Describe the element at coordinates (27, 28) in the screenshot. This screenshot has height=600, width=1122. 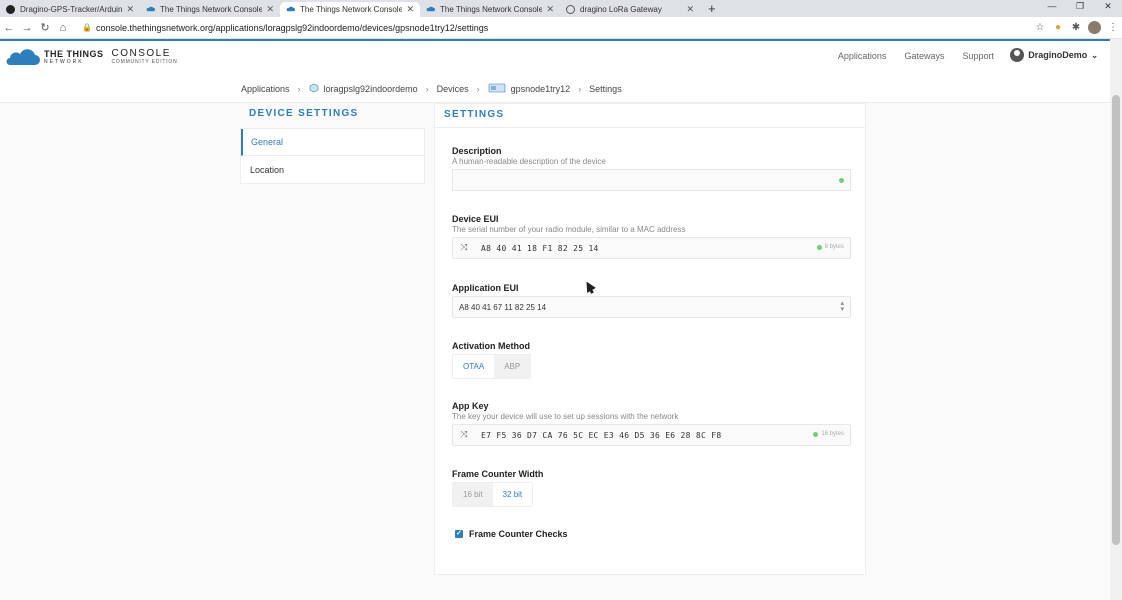
I see `forward-icon: →` at that location.